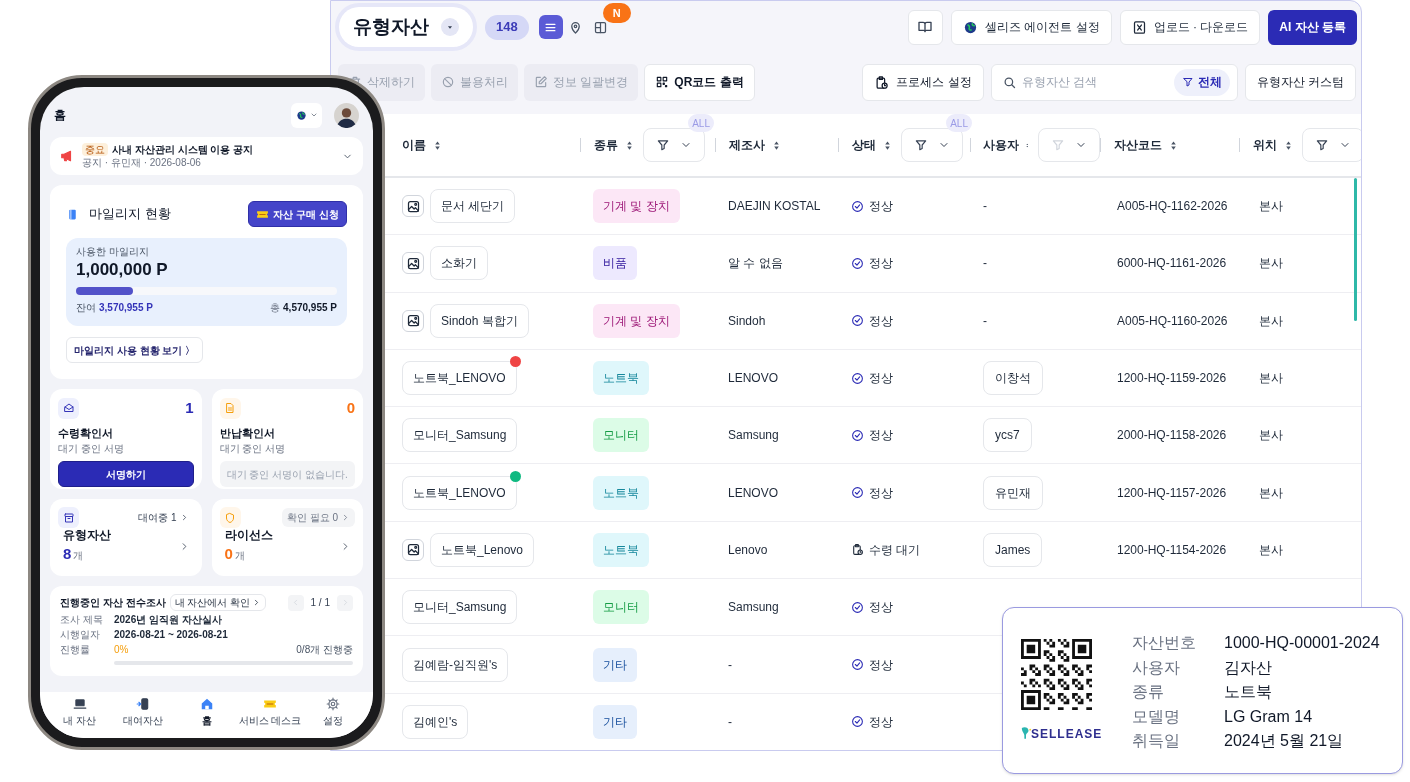 This screenshot has width=1410, height=782. What do you see at coordinates (313, 115) in the screenshot?
I see `chevron-down-icon` at bounding box center [313, 115].